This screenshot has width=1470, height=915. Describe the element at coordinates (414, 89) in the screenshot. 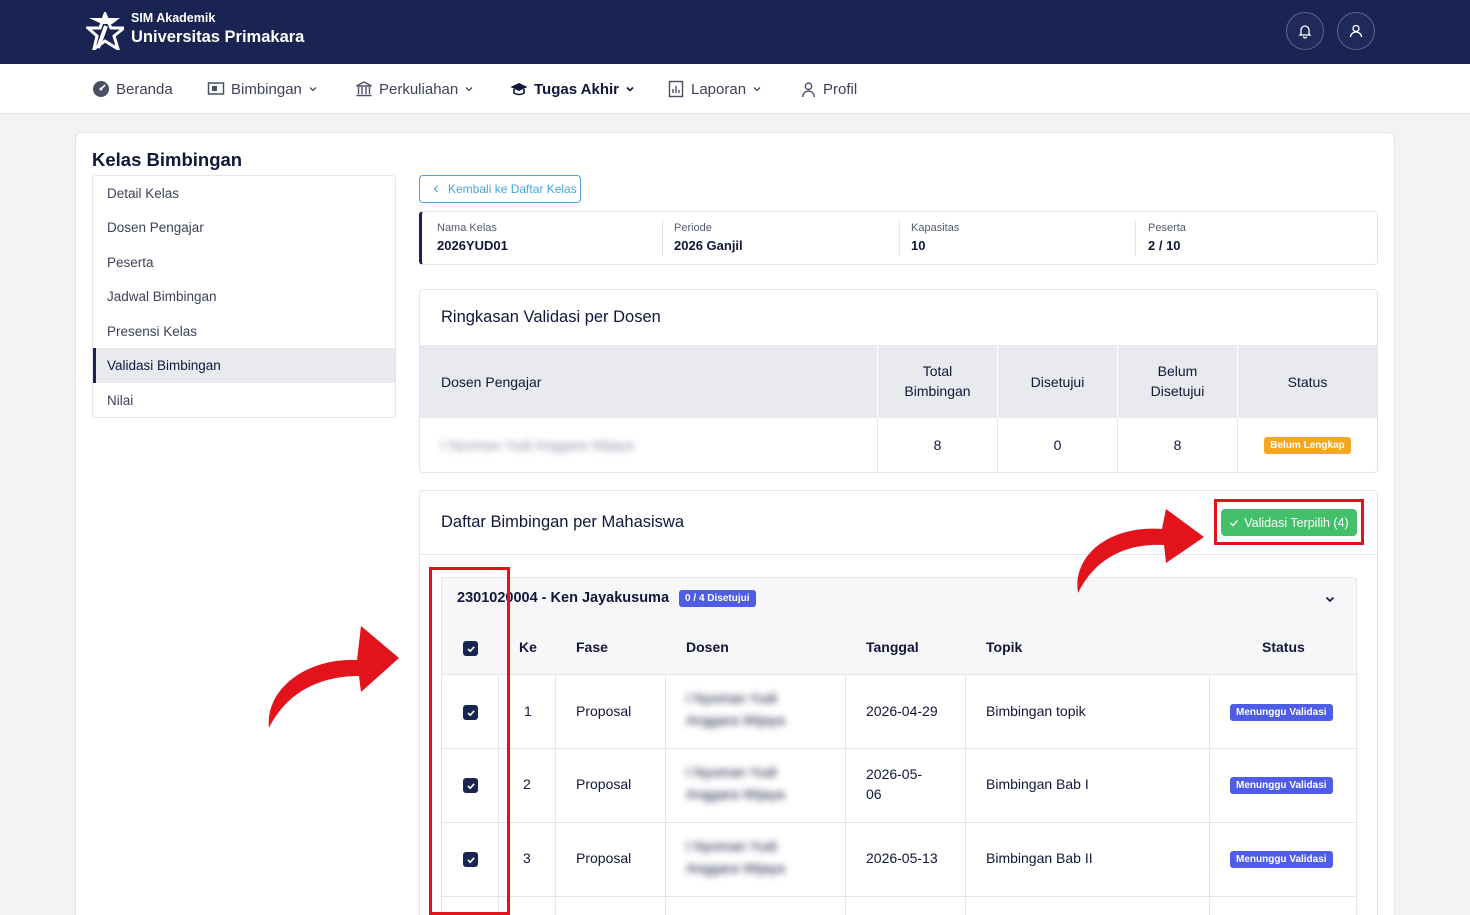

I see `nav-perkuliahan: Perkuliahan` at that location.